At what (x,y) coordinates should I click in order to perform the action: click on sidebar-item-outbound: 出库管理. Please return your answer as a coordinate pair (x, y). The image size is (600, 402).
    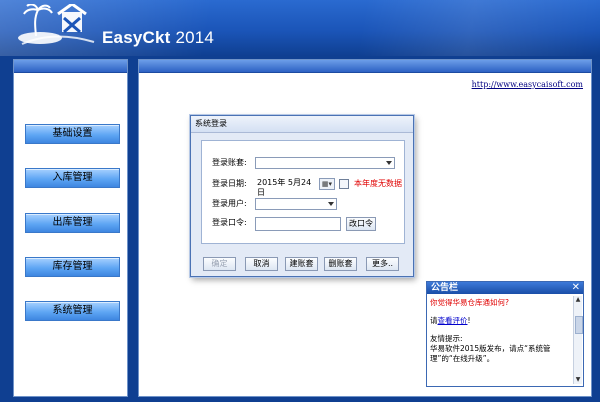
    Looking at the image, I should click on (72, 223).